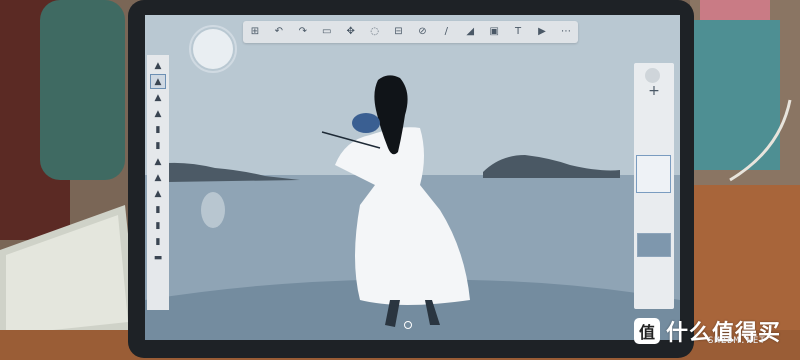 This screenshot has width=800, height=360. I want to click on image-icon: ▣, so click(494, 32).